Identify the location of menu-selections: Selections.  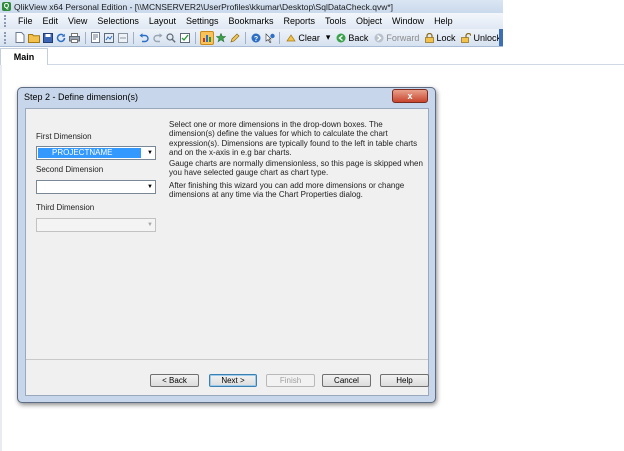
(118, 21).